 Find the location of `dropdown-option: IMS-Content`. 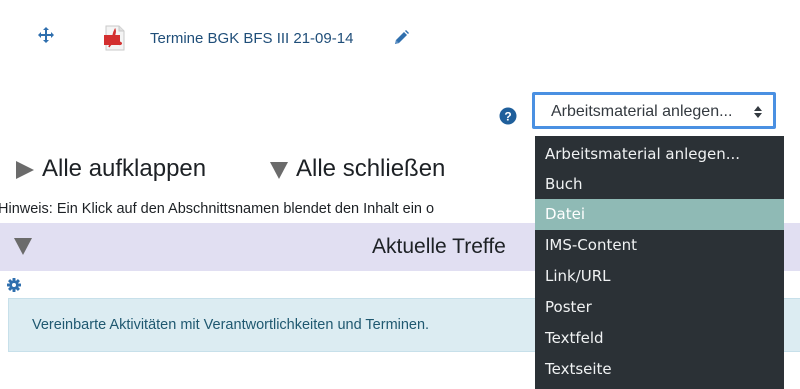

dropdown-option: IMS-Content is located at coordinates (659, 245).